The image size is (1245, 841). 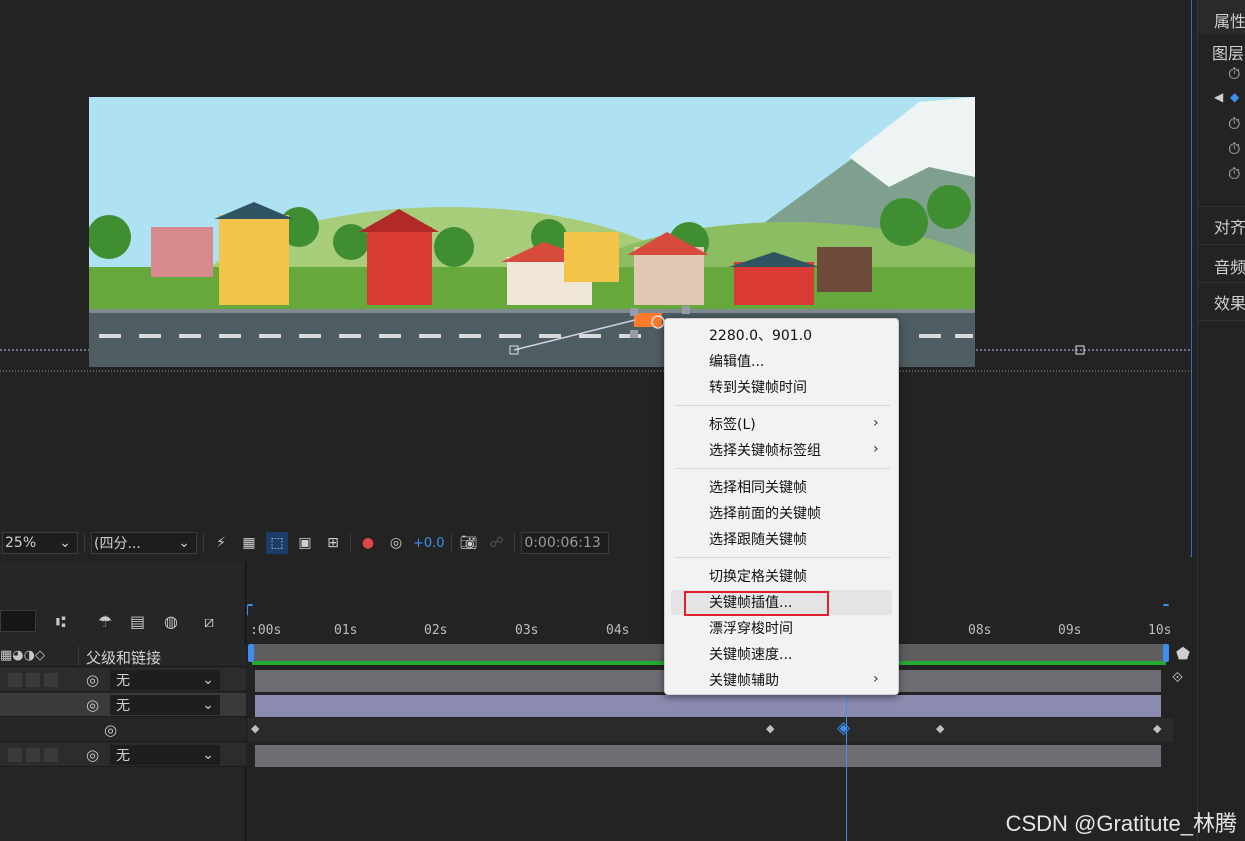 I want to click on menu-item-go-to-keyframe-time: 转到关键帧时间, so click(x=758, y=388).